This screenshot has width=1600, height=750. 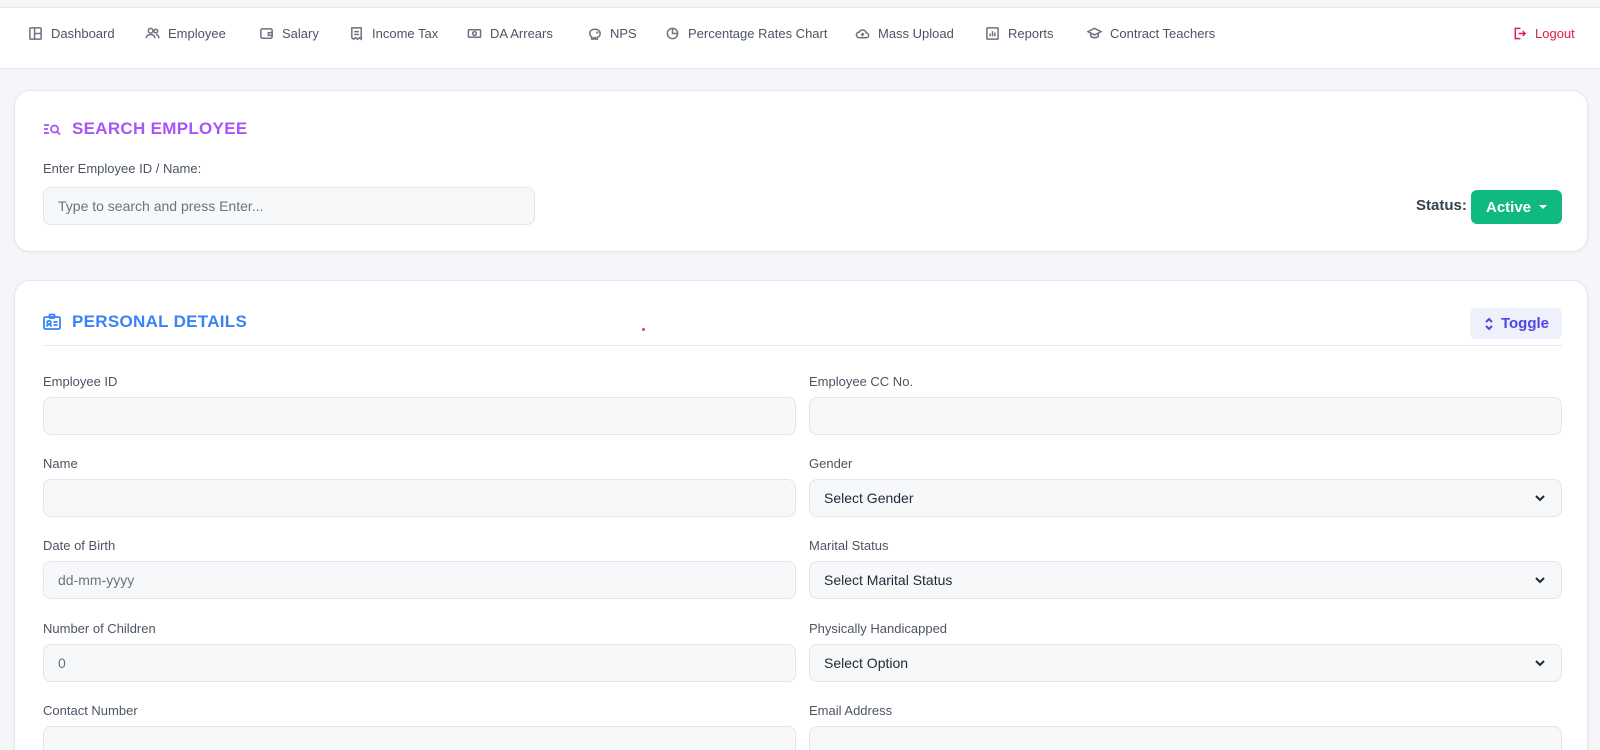 What do you see at coordinates (888, 580) in the screenshot?
I see `marital-status-value: Select Marital Status` at bounding box center [888, 580].